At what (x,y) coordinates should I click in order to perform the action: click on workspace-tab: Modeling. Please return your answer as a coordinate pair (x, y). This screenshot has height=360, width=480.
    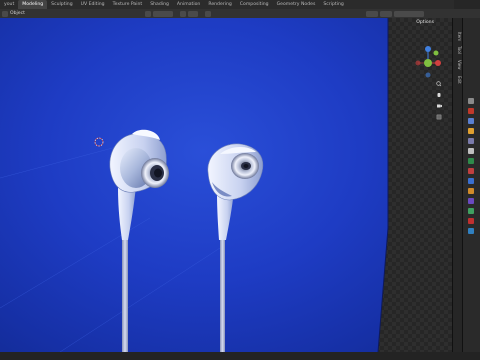
    Looking at the image, I should click on (33, 4).